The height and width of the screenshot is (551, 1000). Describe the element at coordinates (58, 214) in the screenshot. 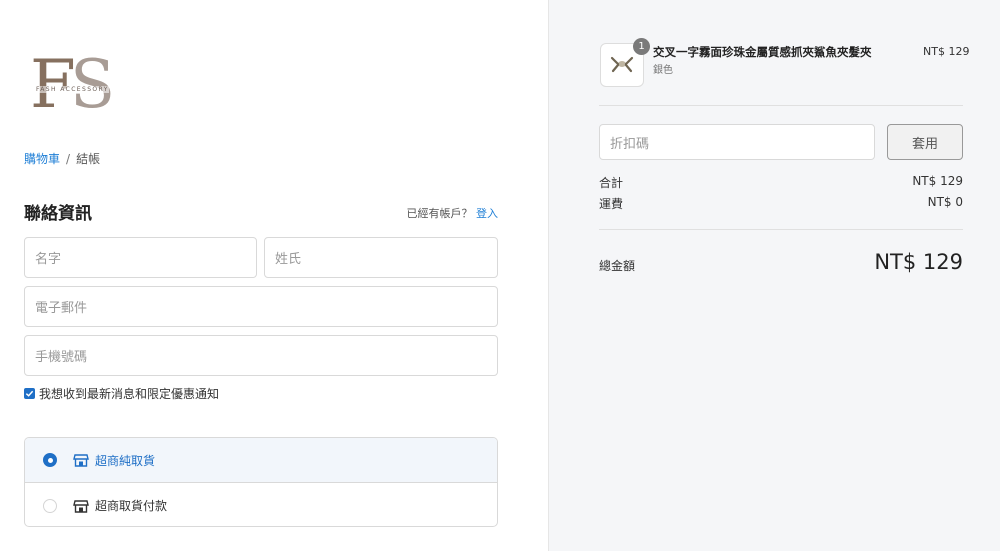

I see `contact-section-title: 聯絡資訊` at that location.